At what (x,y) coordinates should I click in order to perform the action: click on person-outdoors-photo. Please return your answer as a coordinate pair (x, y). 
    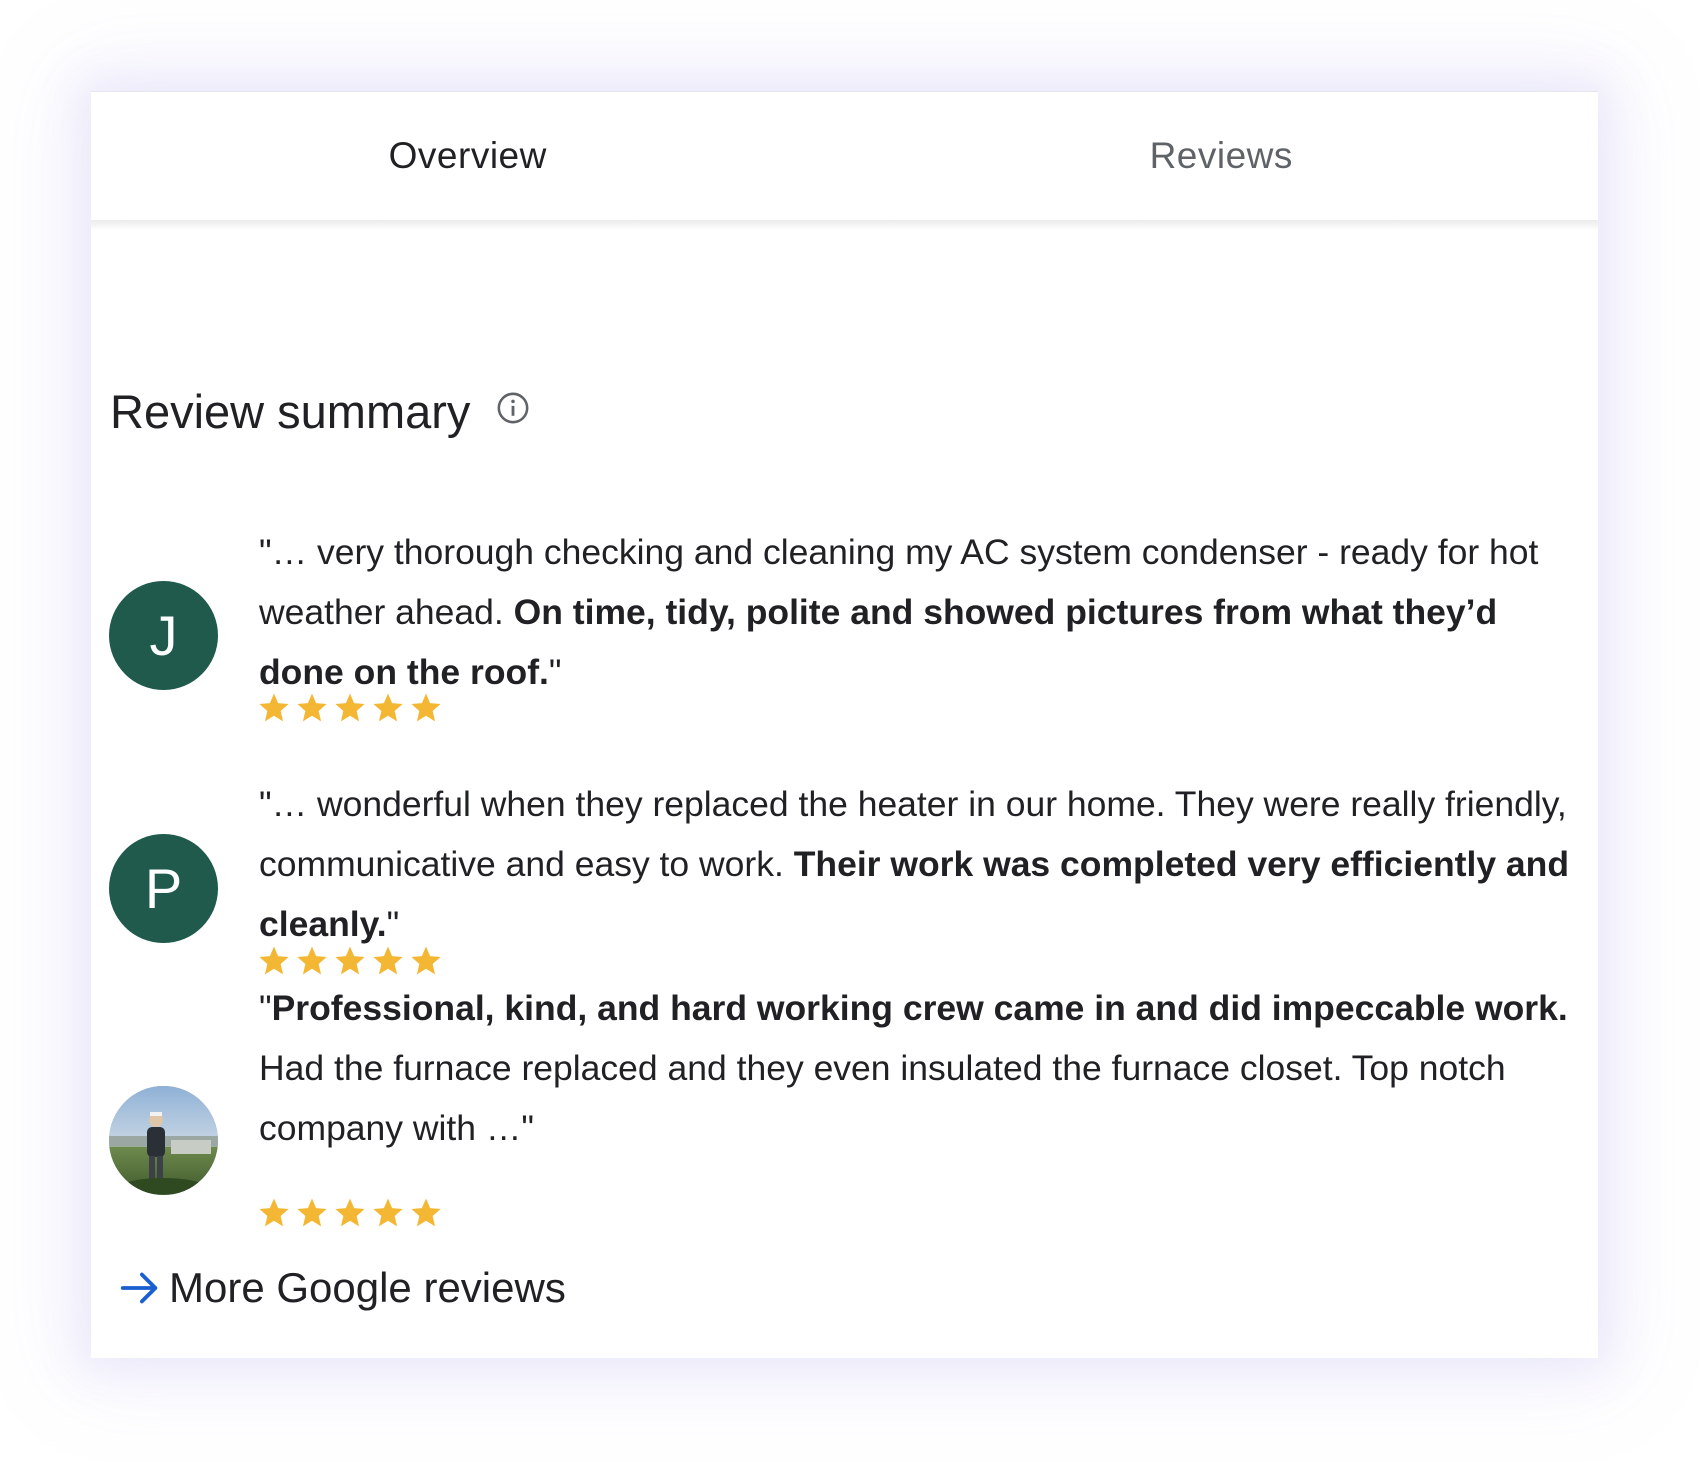
    Looking at the image, I should click on (163, 1140).